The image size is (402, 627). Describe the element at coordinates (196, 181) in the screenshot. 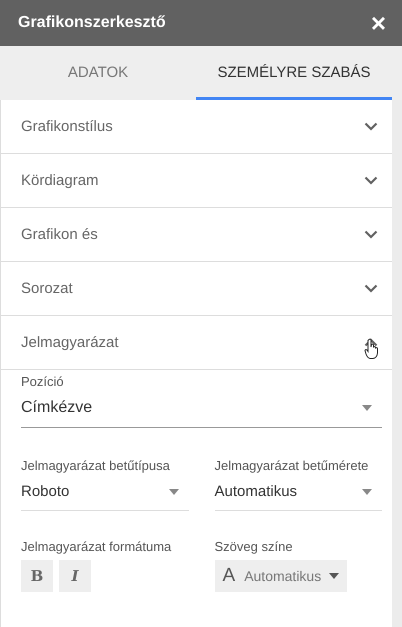

I see `section-header: Kördiagram` at that location.